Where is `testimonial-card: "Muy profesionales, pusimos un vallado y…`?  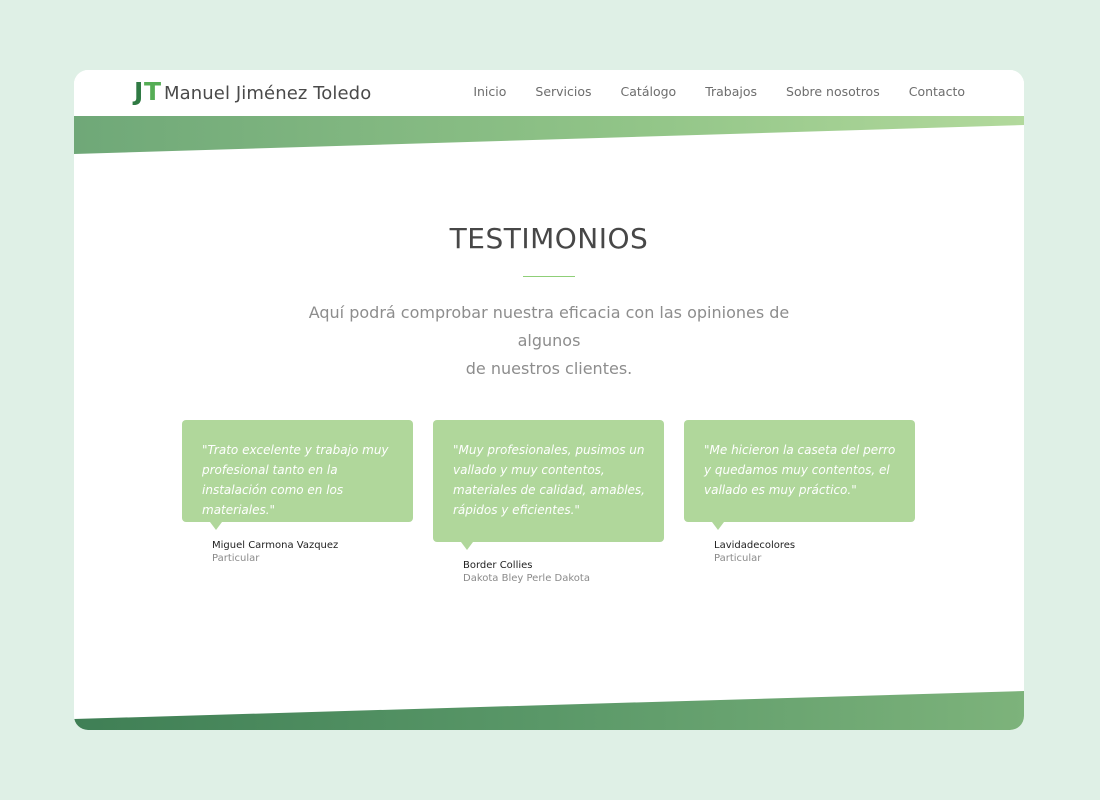
testimonial-card: "Muy profesionales, pusimos un vallado y… is located at coordinates (548, 502).